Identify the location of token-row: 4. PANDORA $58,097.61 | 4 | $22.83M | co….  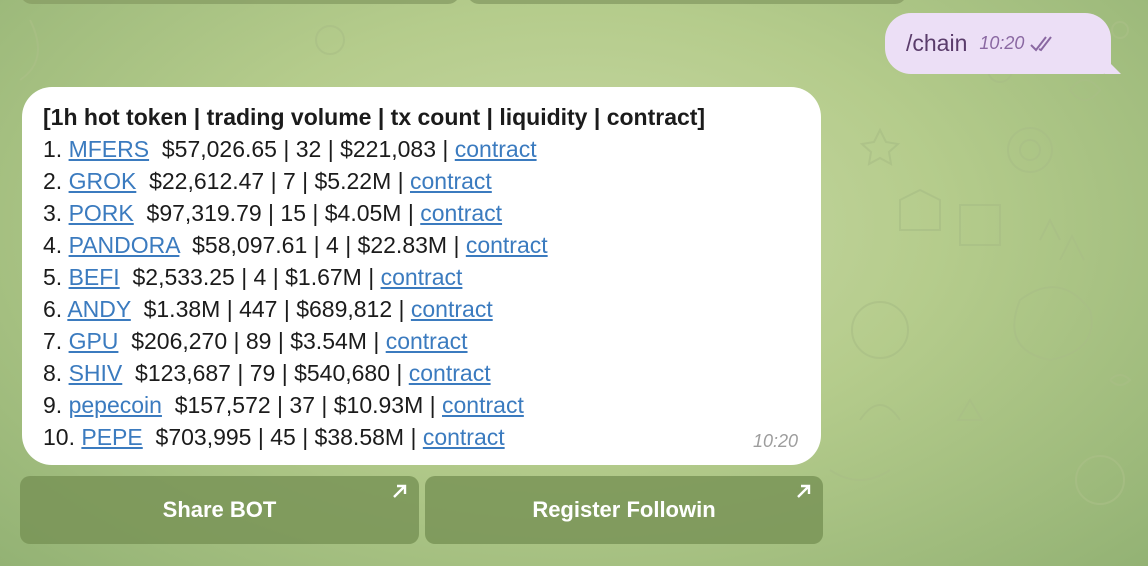
(422, 245).